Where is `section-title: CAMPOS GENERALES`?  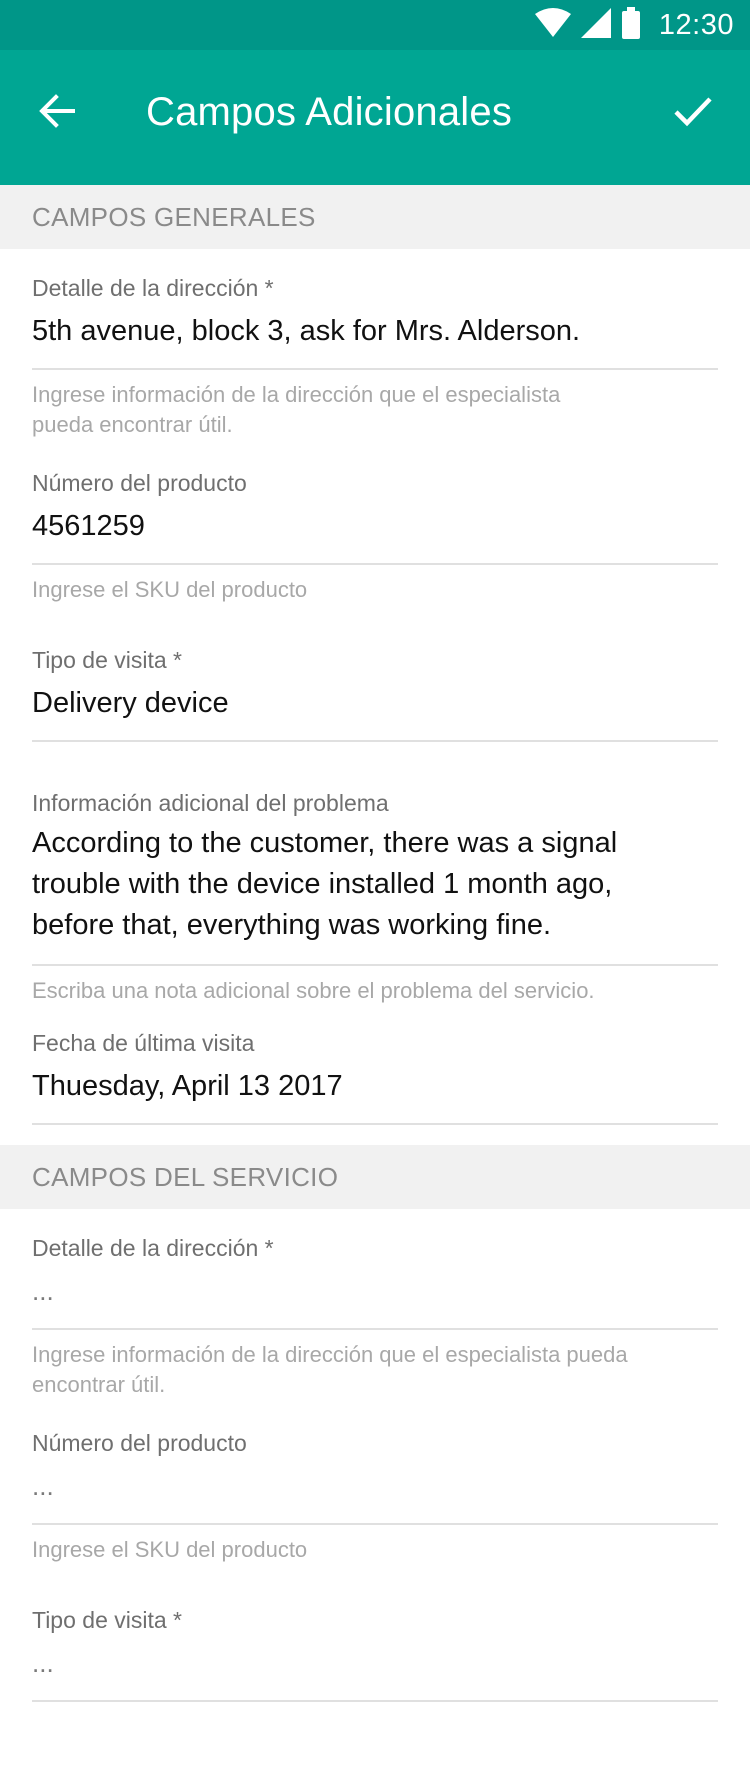 section-title: CAMPOS GENERALES is located at coordinates (174, 216).